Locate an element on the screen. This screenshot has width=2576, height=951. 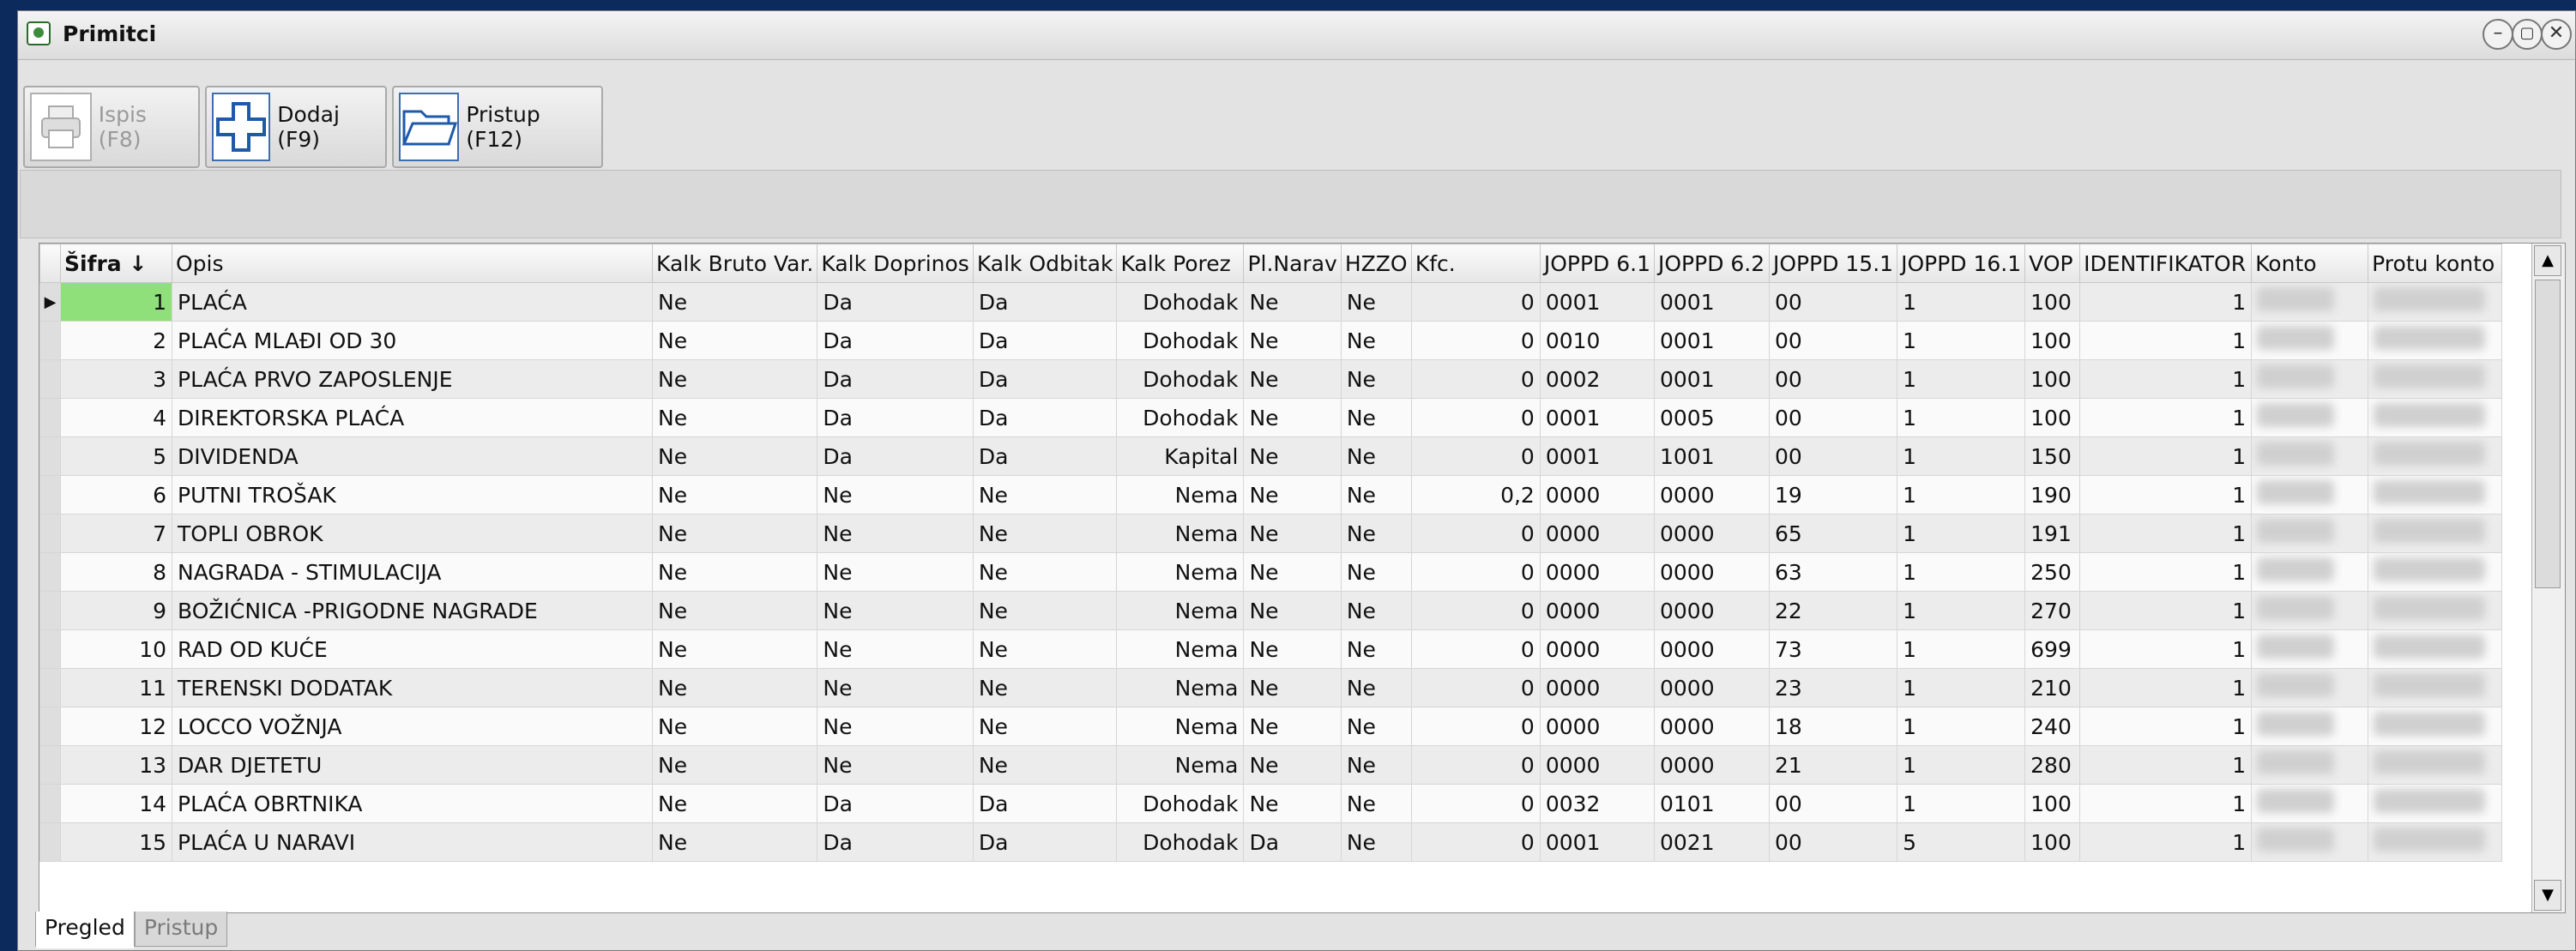
column-header: Kalk Porez is located at coordinates (1180, 264).